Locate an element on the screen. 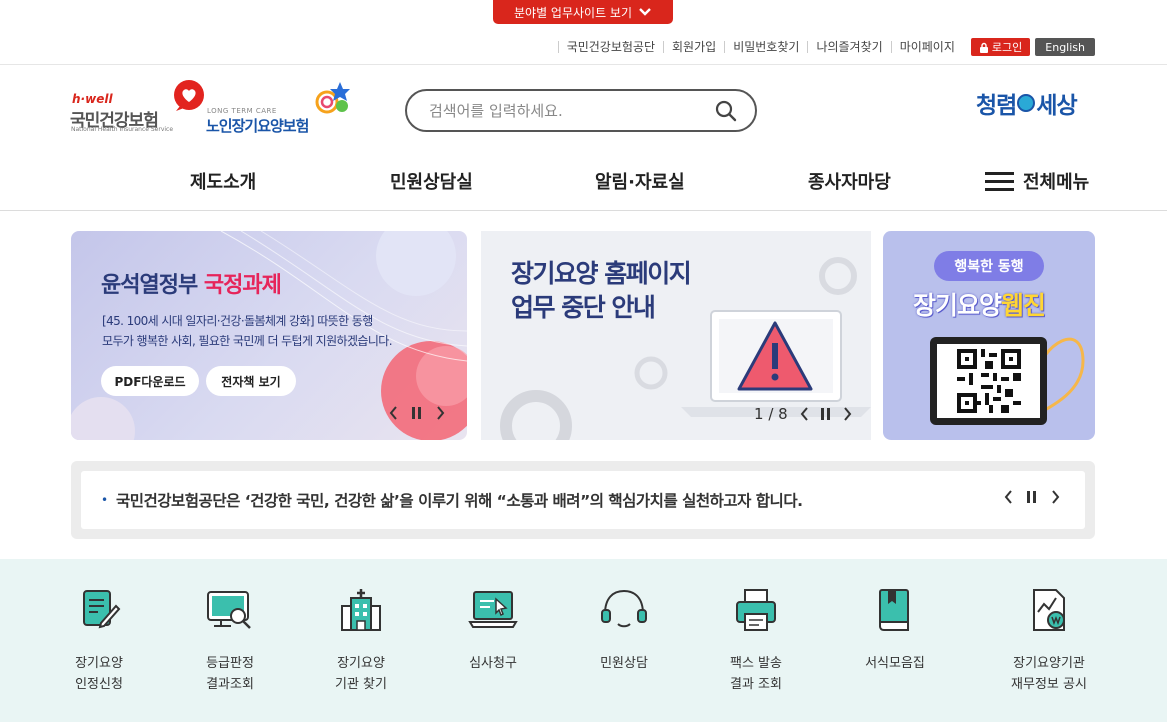 Image resolution: width=1167 pixels, height=722 pixels. qr-code-icon is located at coordinates (988, 381).